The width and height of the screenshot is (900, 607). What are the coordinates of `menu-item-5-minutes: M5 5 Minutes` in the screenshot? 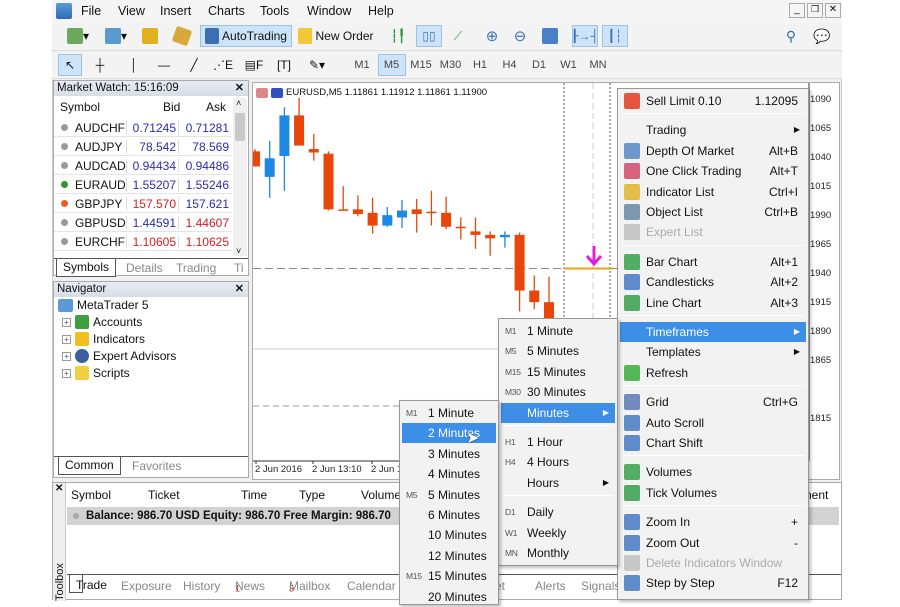 It's located at (558, 351).